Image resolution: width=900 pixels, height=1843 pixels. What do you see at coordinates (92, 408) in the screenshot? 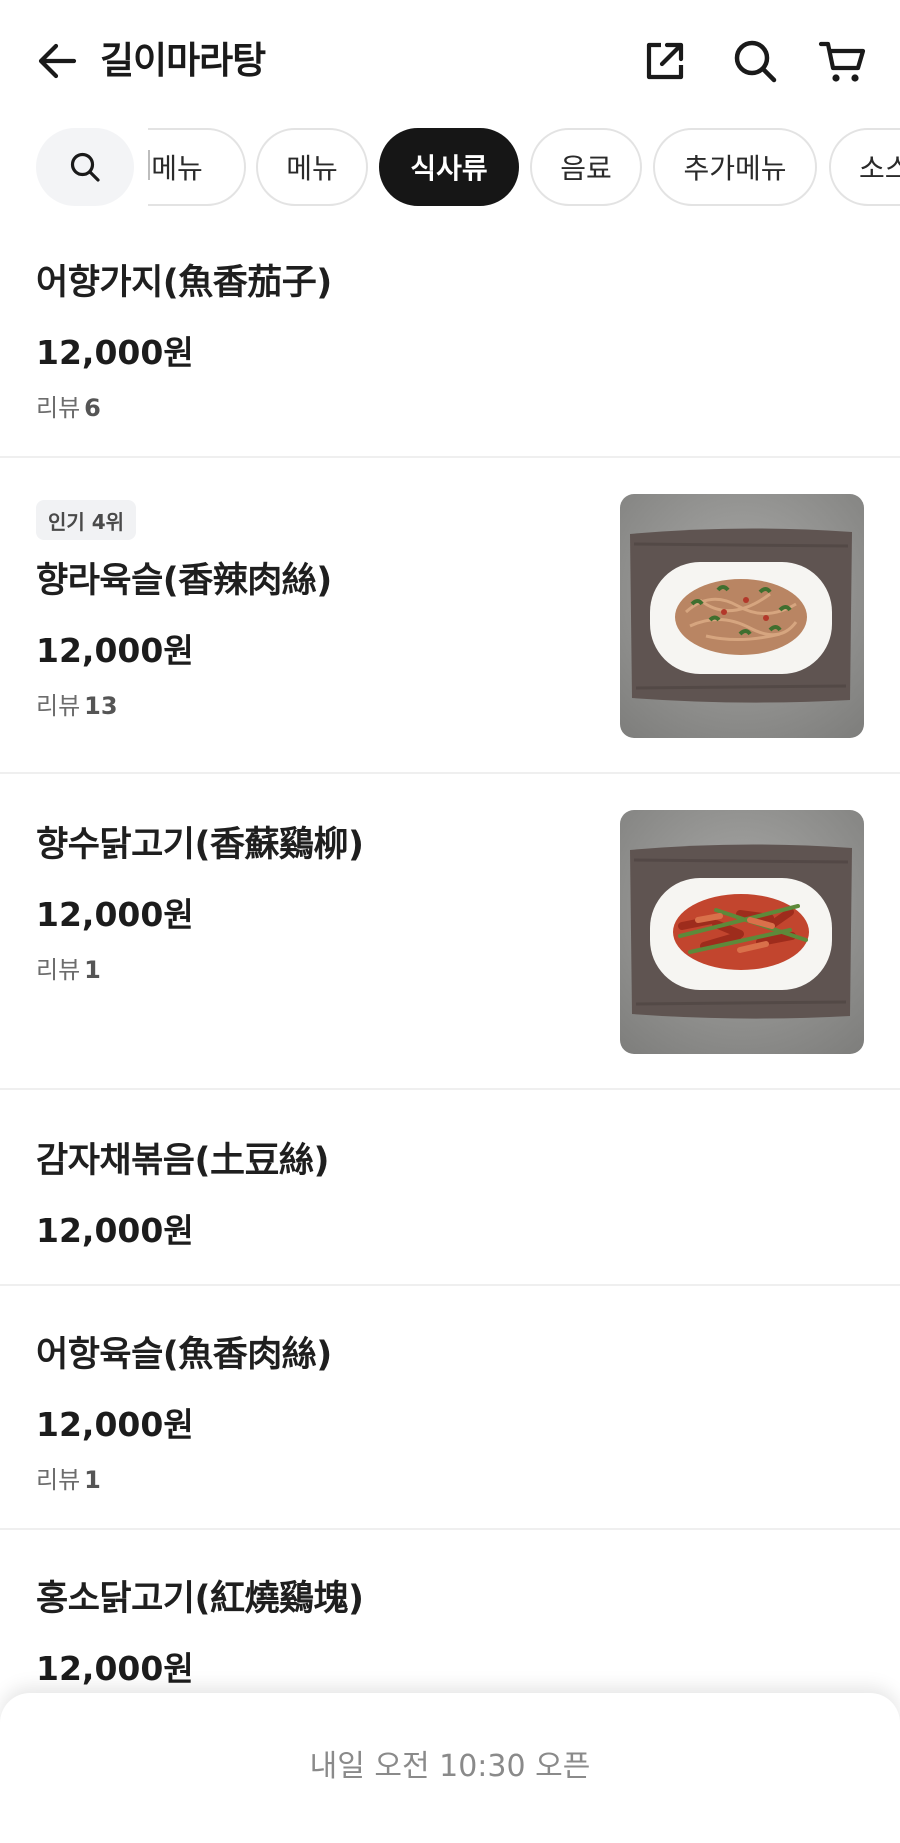
I see `review-count: 6` at bounding box center [92, 408].